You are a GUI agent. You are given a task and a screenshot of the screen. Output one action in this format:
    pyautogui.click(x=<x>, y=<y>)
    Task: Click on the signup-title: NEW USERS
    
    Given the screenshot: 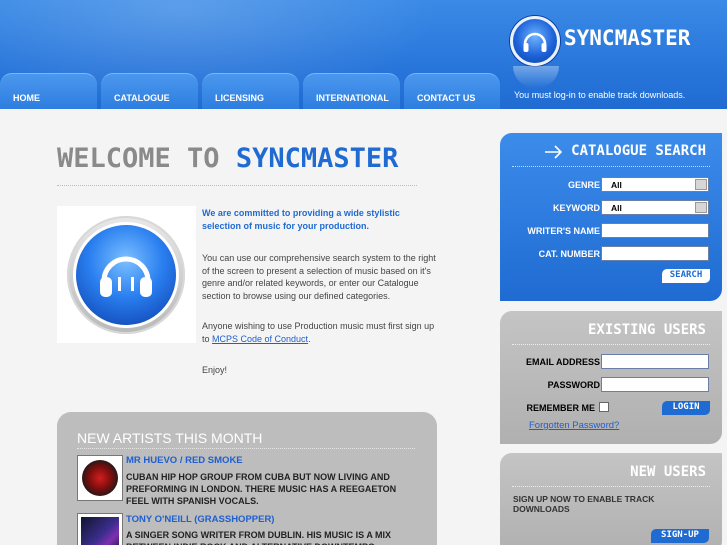 What is the action you would take?
    pyautogui.click(x=668, y=472)
    